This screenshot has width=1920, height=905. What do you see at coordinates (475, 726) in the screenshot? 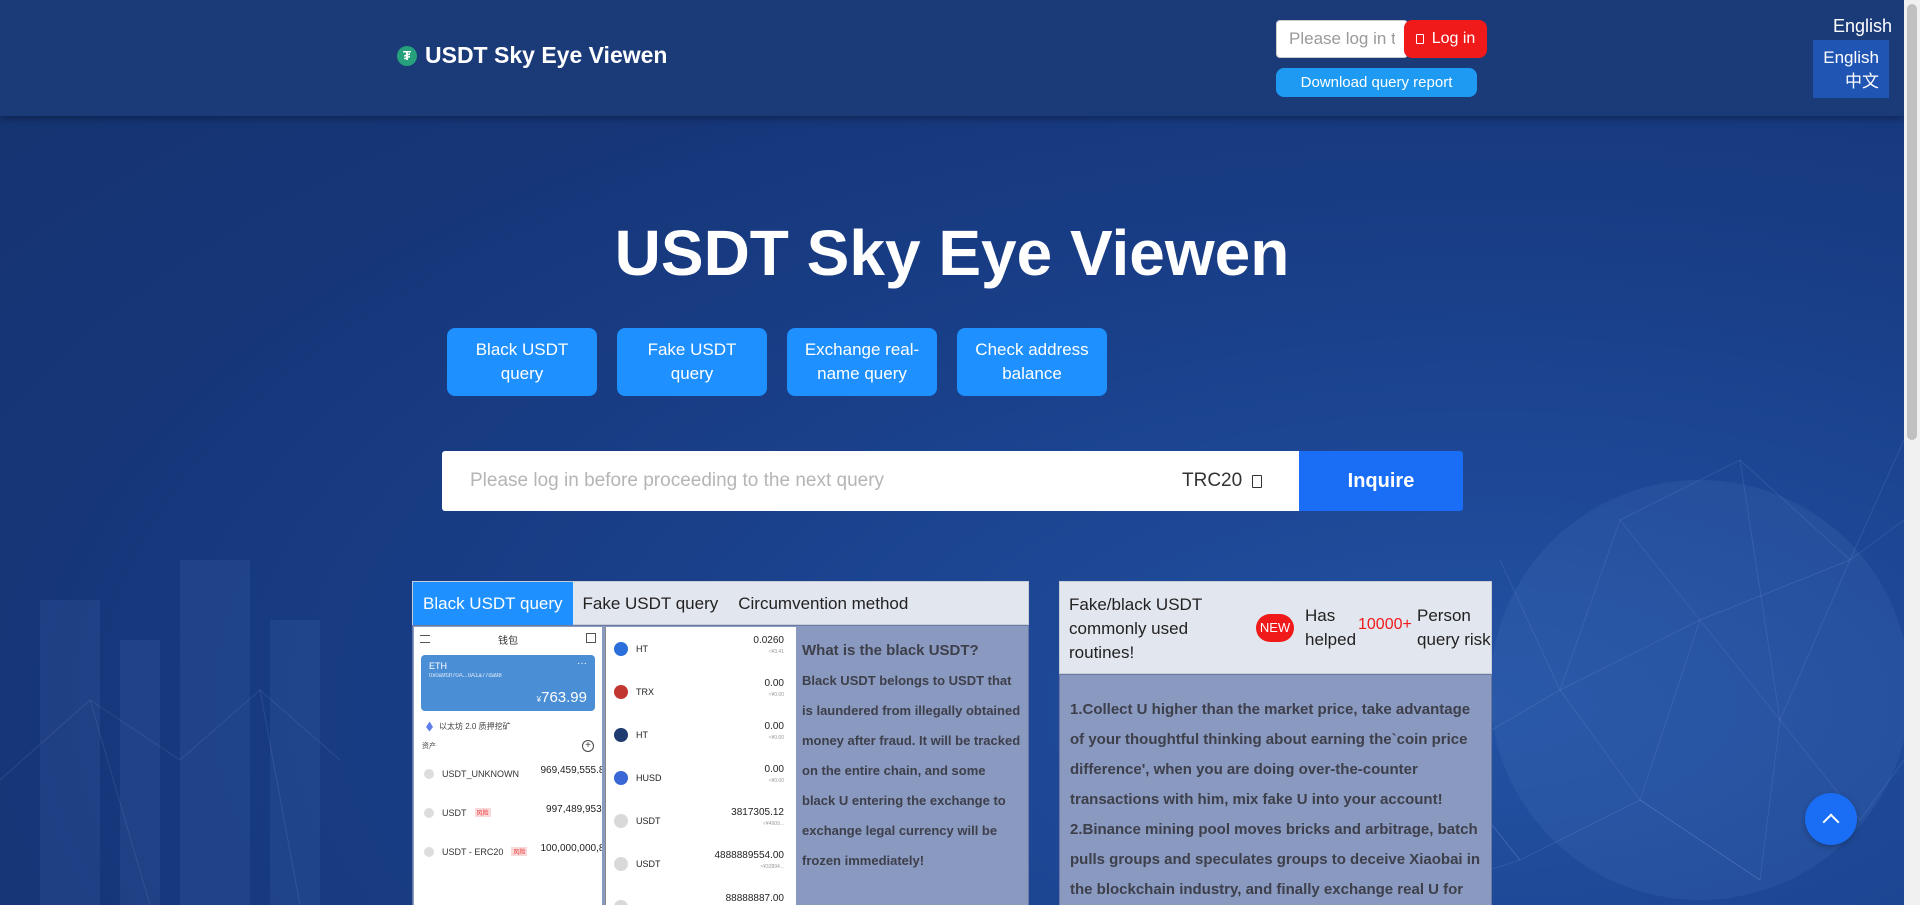
I see `staking-text: 以太坊 2.0 质押挖矿` at bounding box center [475, 726].